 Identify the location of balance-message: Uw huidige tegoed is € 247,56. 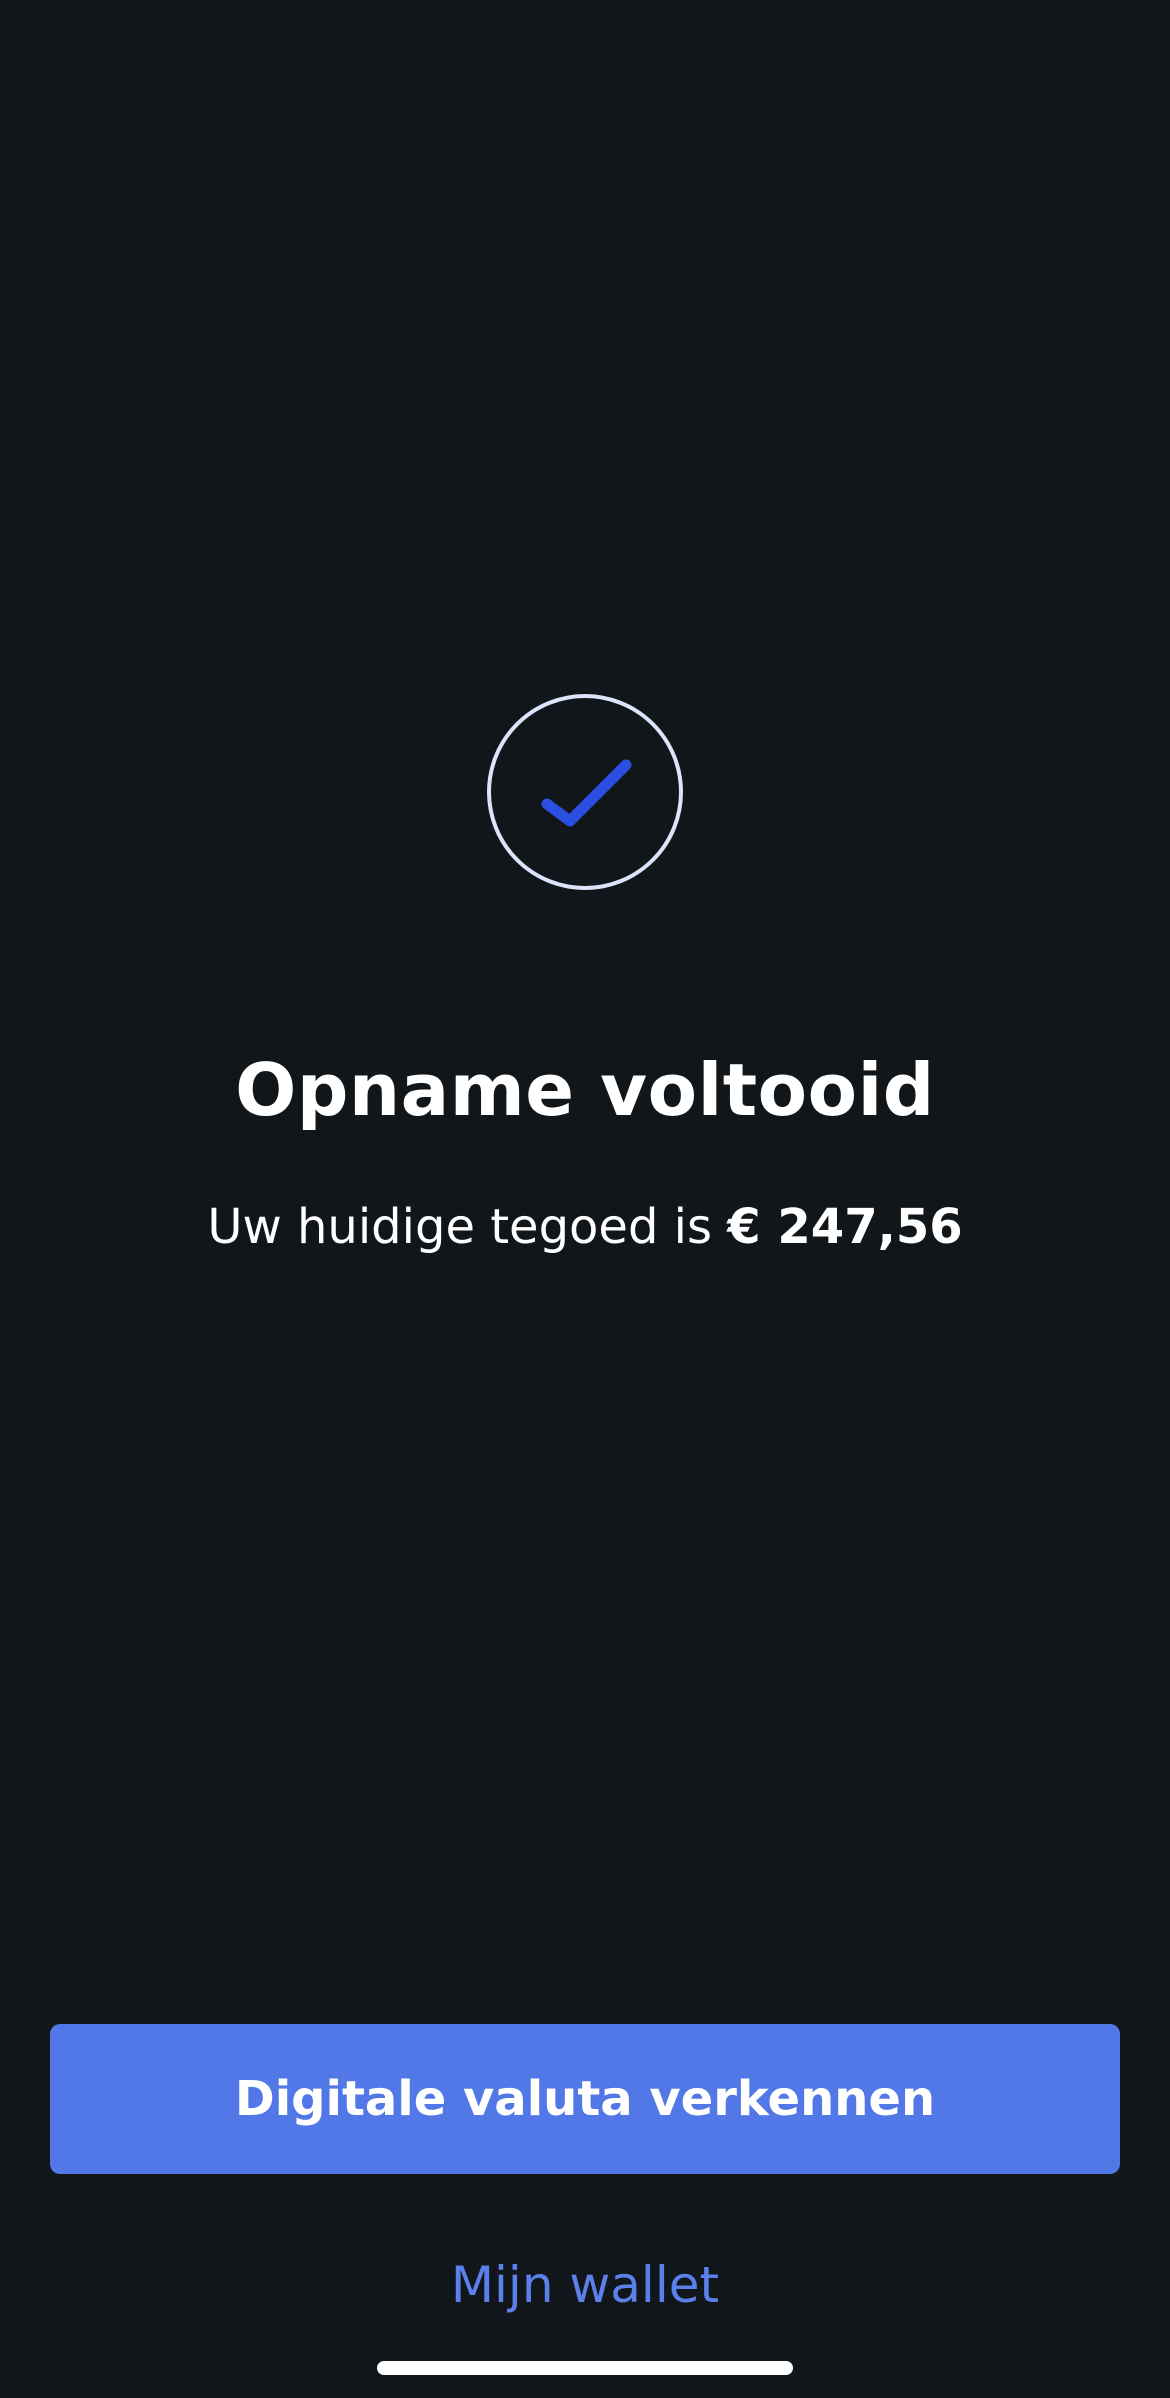
(585, 1227).